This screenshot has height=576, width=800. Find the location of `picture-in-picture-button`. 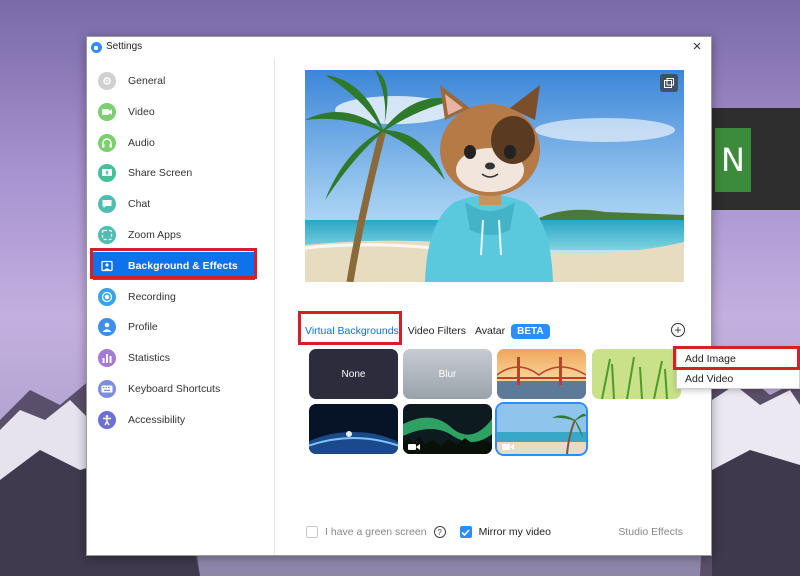

picture-in-picture-button is located at coordinates (669, 83).